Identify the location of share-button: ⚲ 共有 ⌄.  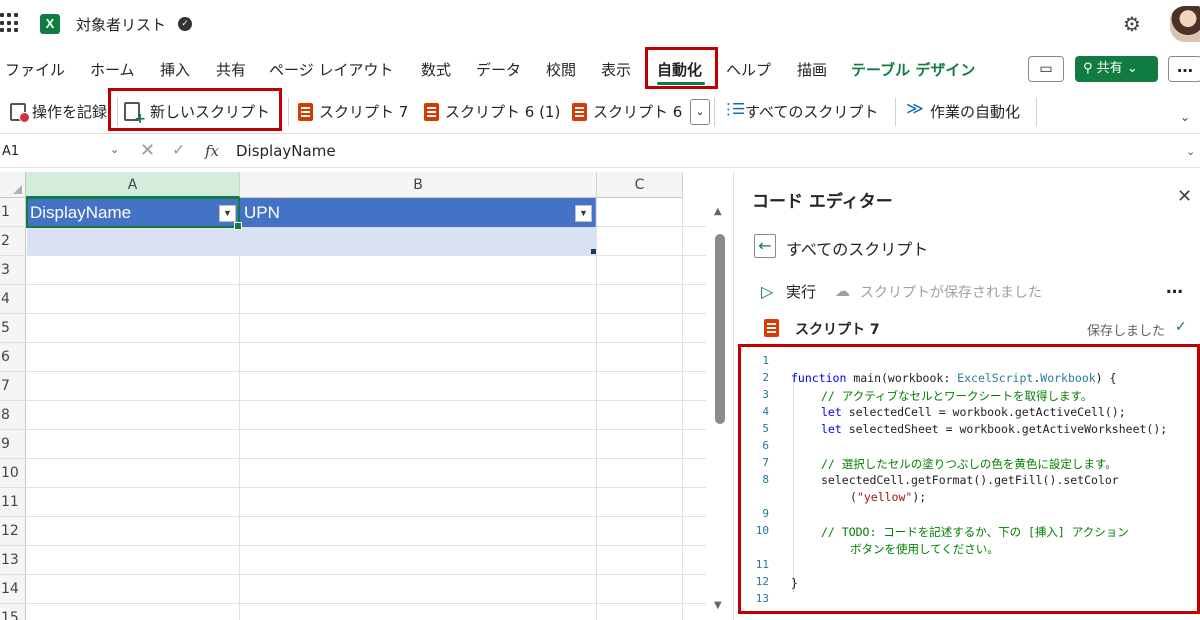
(1116, 69).